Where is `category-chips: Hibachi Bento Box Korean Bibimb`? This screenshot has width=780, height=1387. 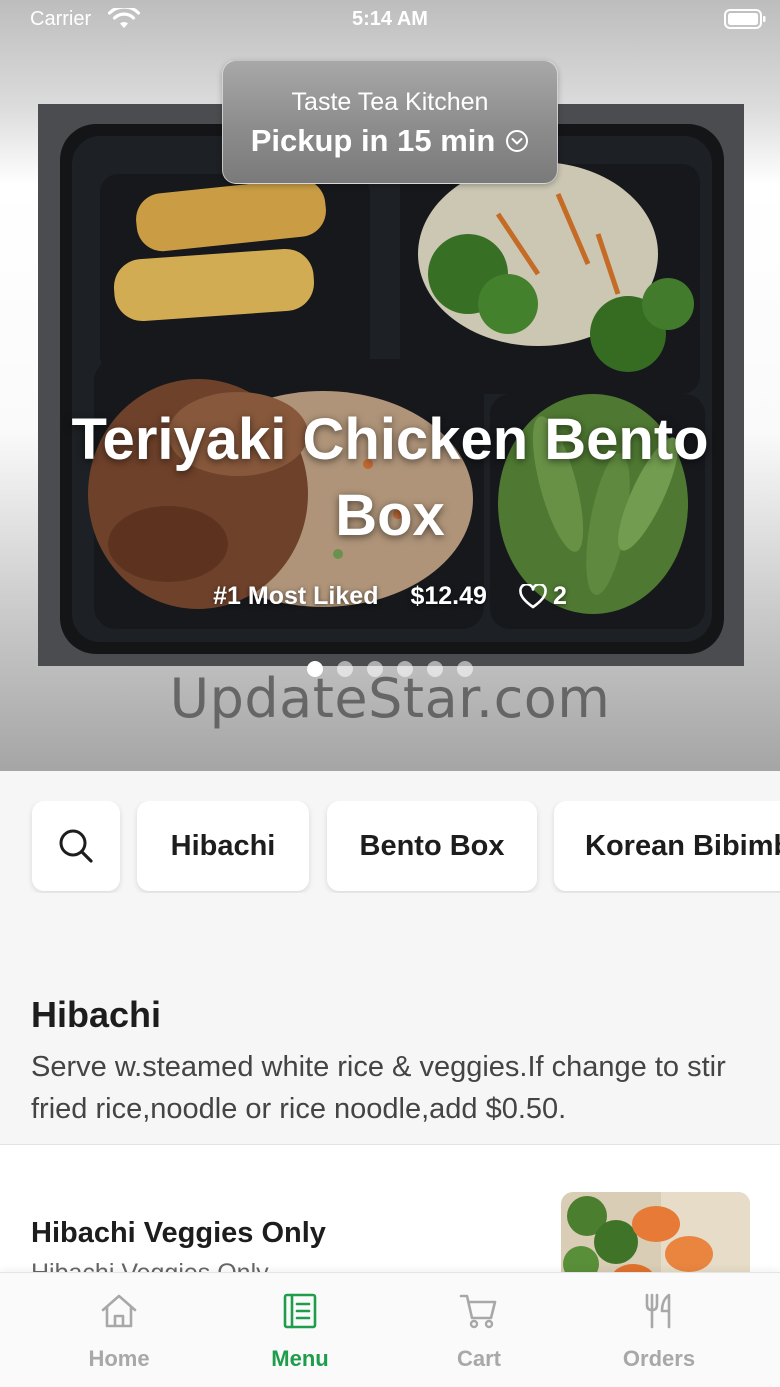
category-chips: Hibachi Bento Box Korean Bibimb is located at coordinates (390, 847).